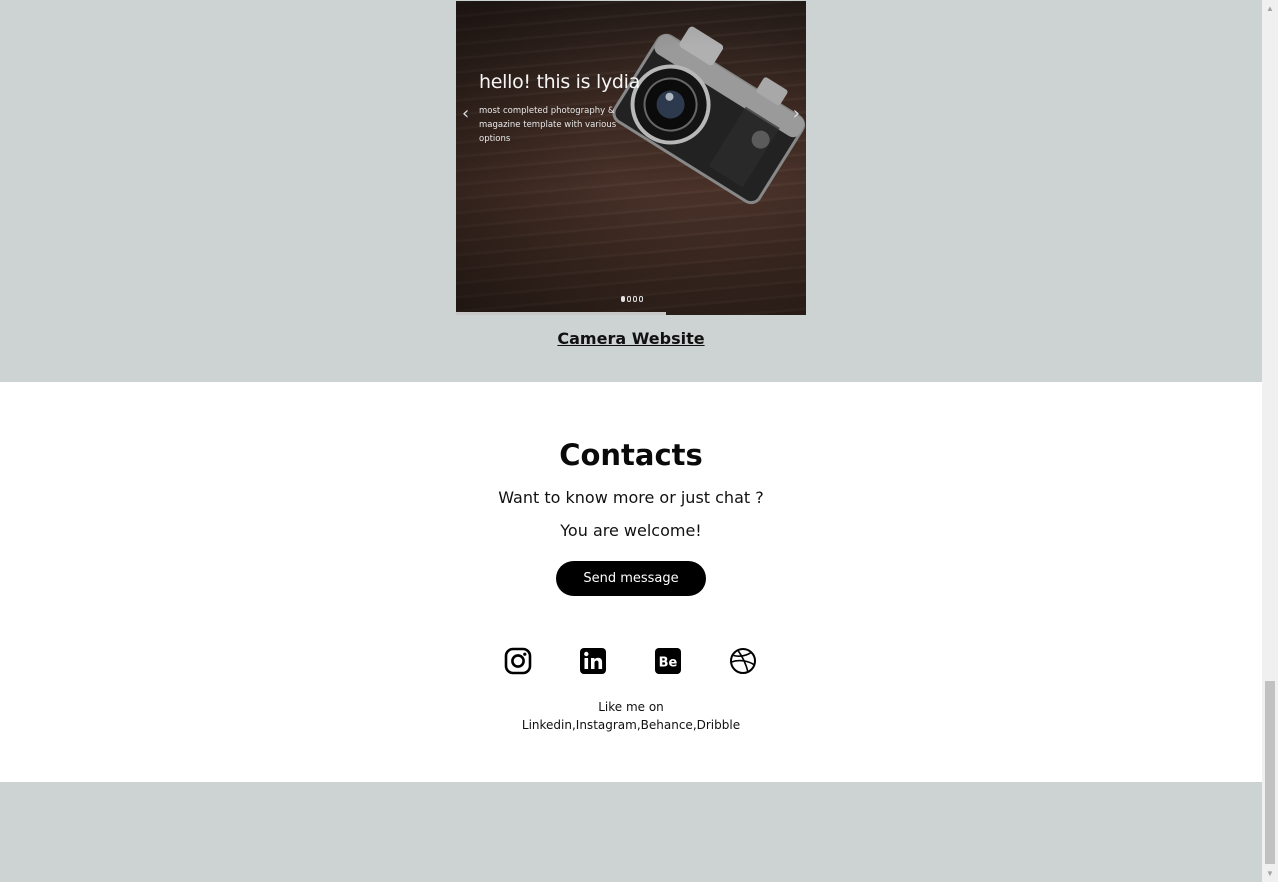  I want to click on image-vignette, so click(631, 158).